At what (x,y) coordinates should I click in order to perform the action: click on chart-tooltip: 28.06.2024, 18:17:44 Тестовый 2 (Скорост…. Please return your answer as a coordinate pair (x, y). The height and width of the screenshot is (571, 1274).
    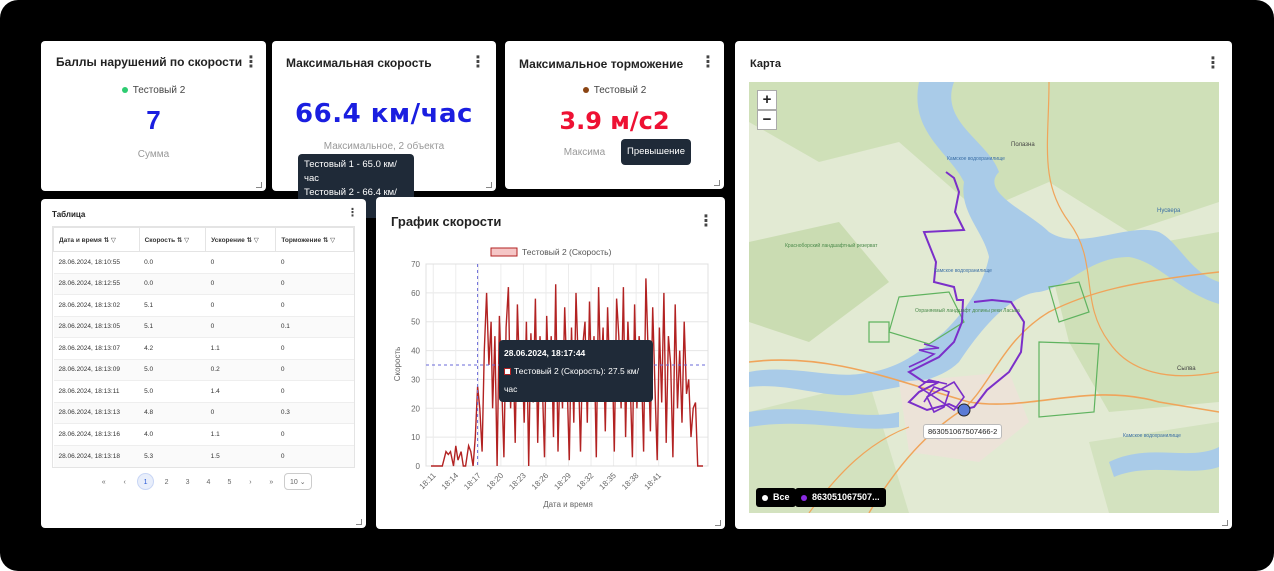
    Looking at the image, I should click on (576, 371).